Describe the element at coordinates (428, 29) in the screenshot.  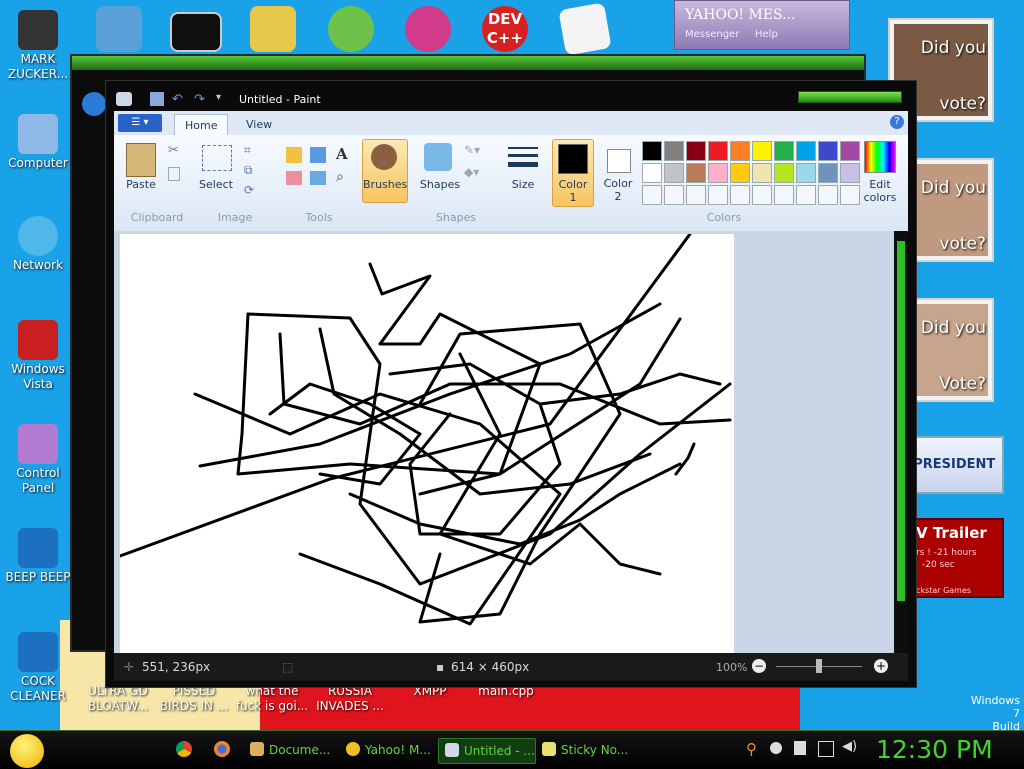
I see `picasa-icon` at that location.